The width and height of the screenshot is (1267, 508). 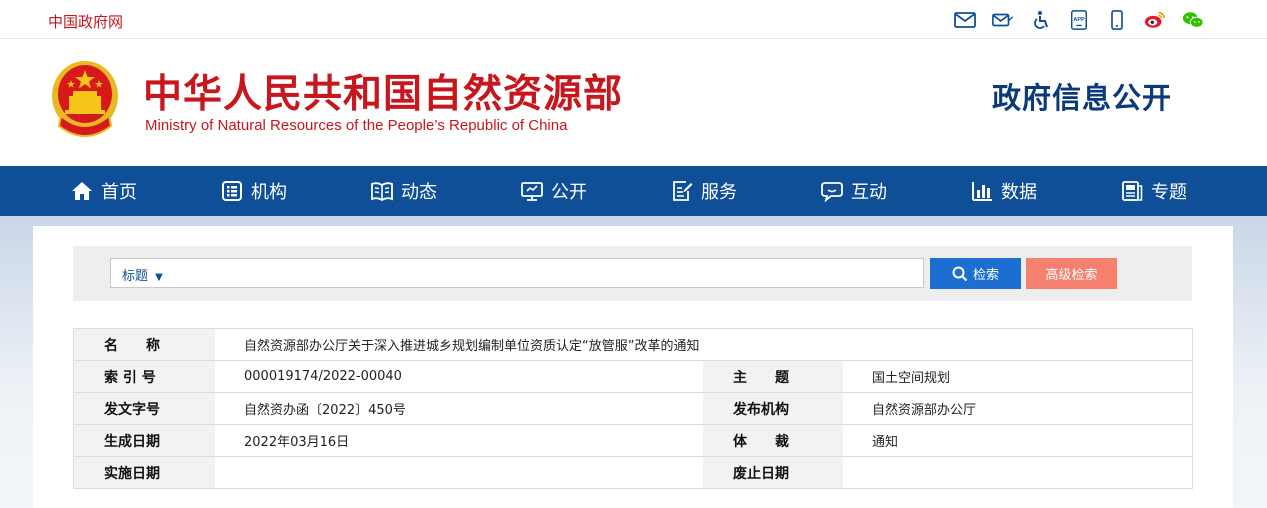 I want to click on nav-item-home: 首页, so click(x=104, y=191).